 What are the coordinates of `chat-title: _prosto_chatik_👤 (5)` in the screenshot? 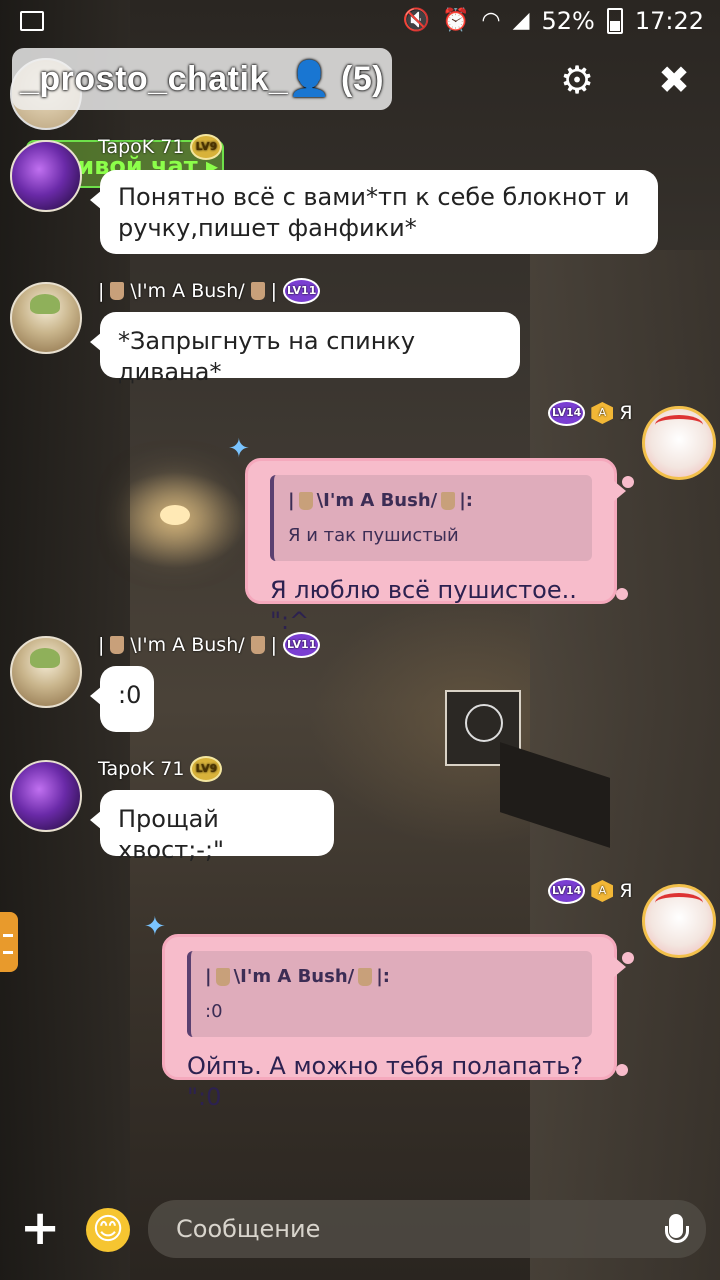 It's located at (202, 79).